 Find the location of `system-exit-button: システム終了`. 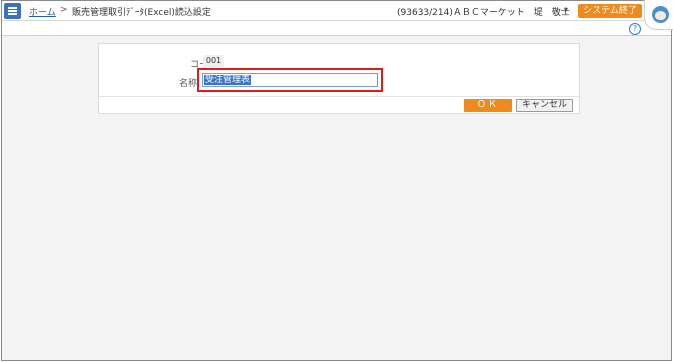

system-exit-button: システム終了 is located at coordinates (610, 11).